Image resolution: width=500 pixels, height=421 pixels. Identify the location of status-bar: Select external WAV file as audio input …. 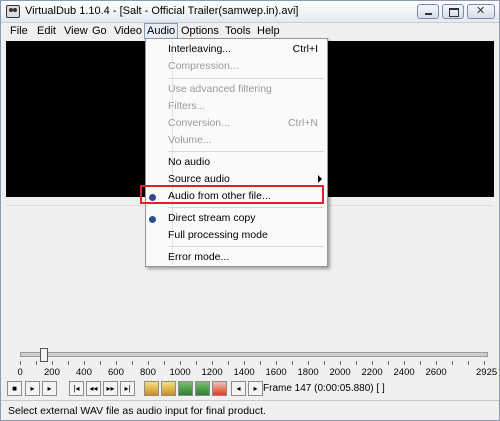
(250, 410).